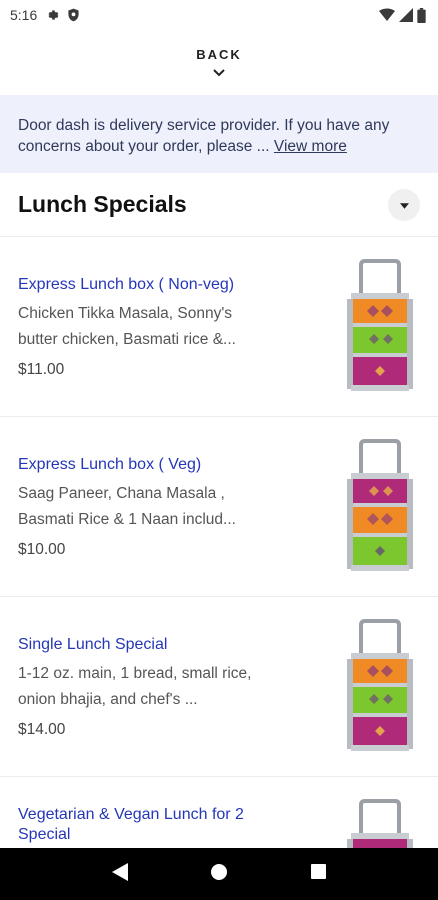 Image resolution: width=438 pixels, height=900 pixels. I want to click on status-right, so click(402, 15).